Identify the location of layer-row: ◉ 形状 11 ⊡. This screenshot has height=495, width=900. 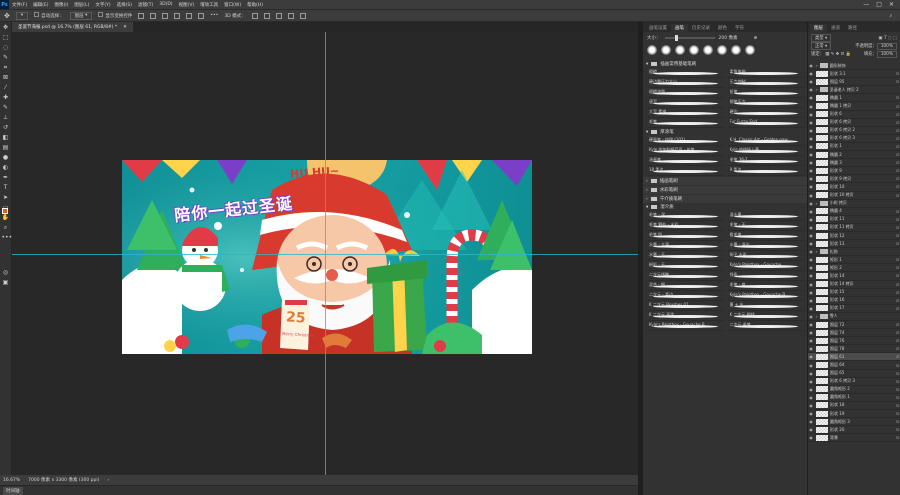
(854, 220).